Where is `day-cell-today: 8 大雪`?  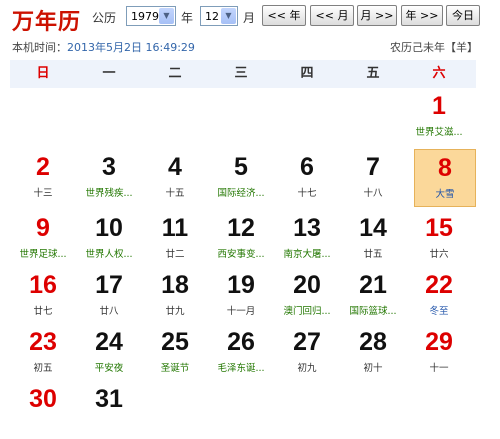
day-cell-today: 8 大雪 is located at coordinates (445, 178).